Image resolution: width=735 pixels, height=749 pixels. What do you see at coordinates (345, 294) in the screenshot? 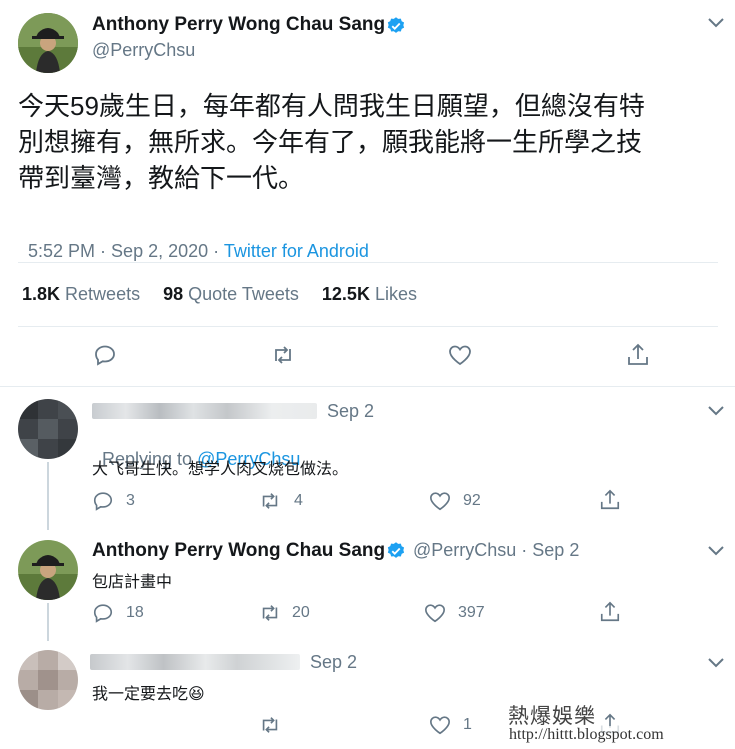
I see `likes-count: 12.5K` at bounding box center [345, 294].